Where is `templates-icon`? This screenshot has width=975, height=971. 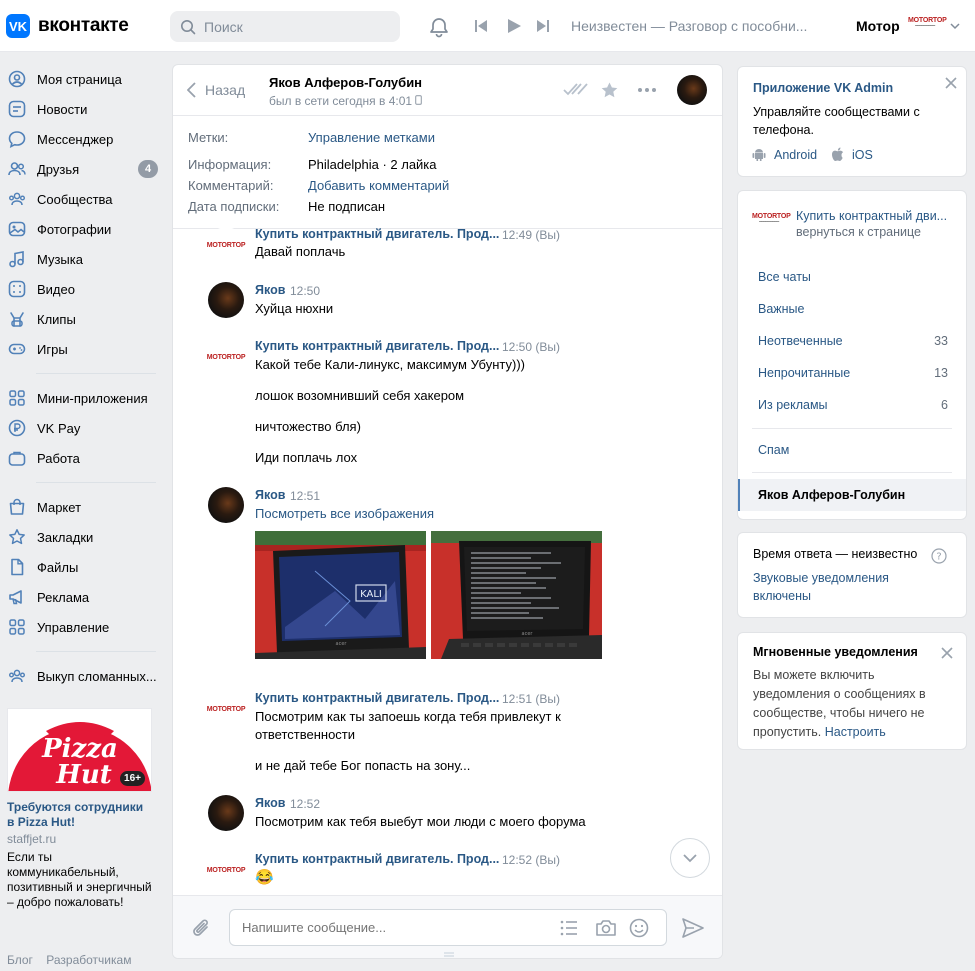 templates-icon is located at coordinates (569, 928).